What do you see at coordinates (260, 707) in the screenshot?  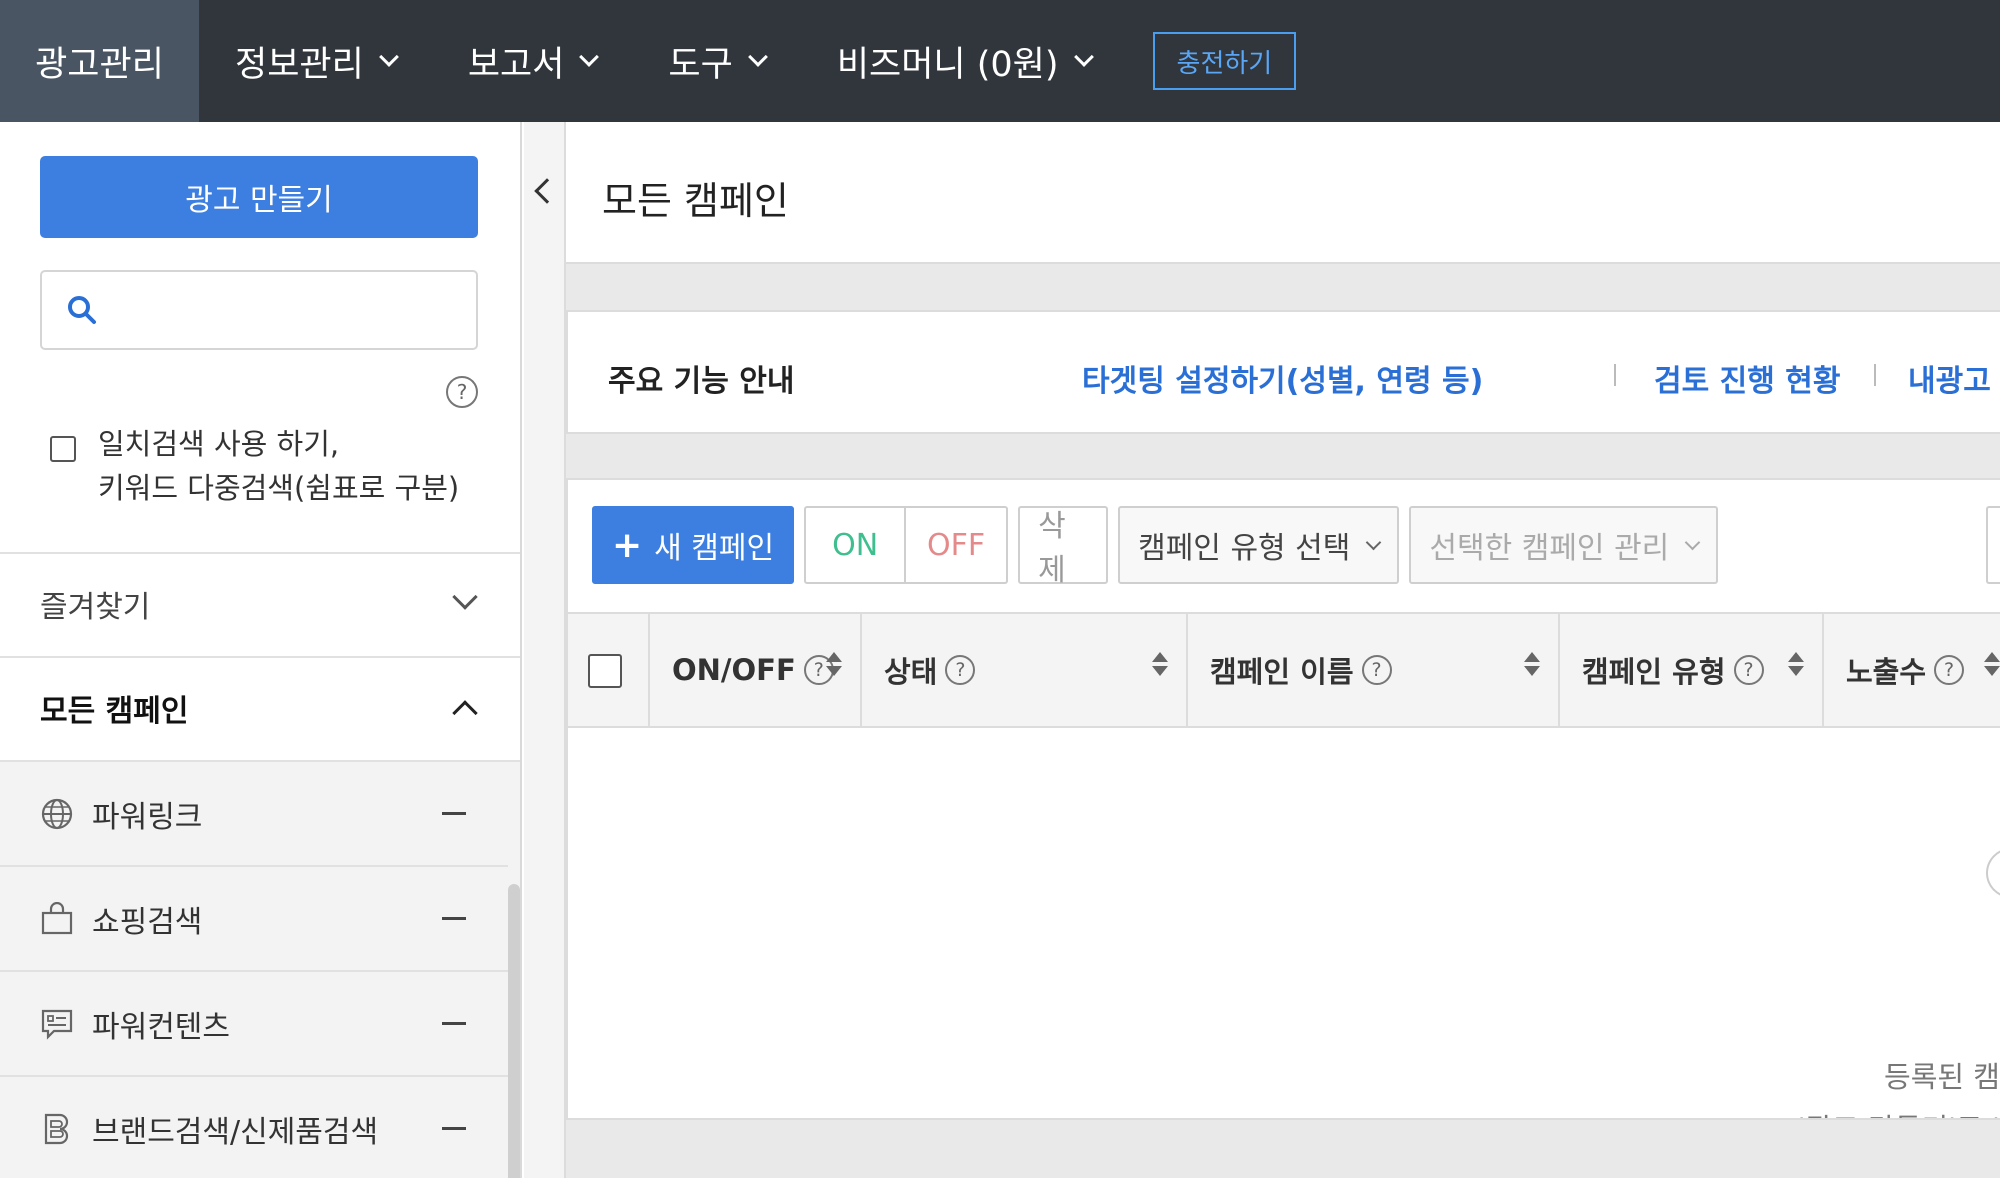 I see `all-campaigns-section: 모든 캠페인` at bounding box center [260, 707].